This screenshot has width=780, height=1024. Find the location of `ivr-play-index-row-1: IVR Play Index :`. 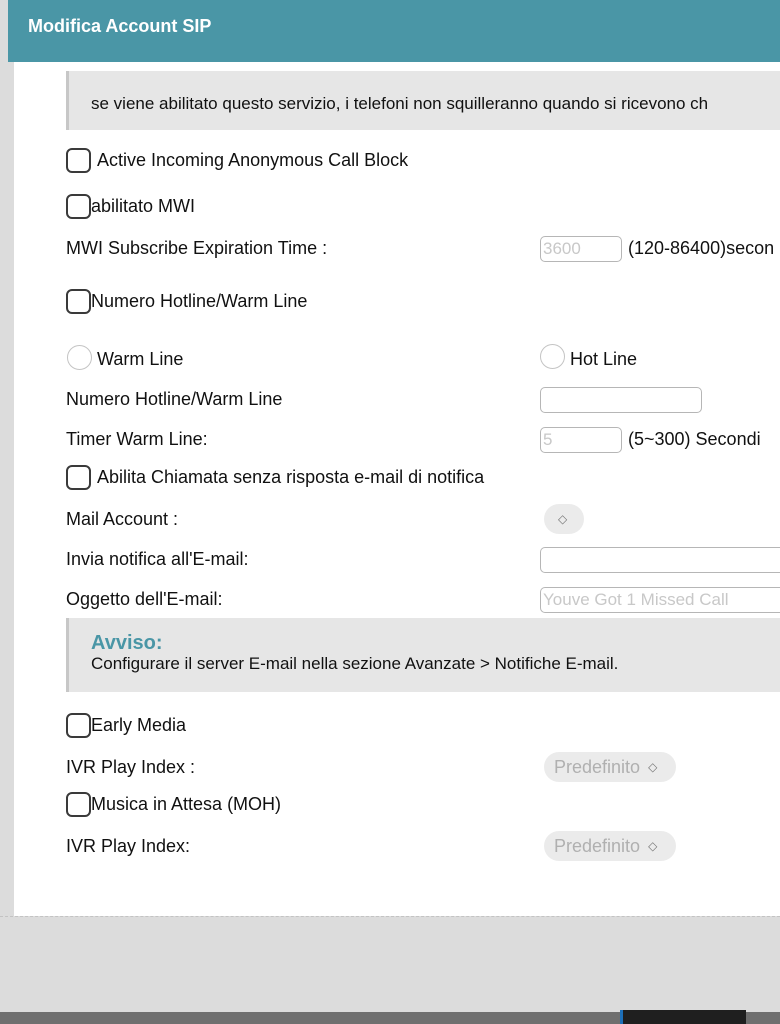

ivr-play-index-row-1: IVR Play Index : is located at coordinates (130, 767).